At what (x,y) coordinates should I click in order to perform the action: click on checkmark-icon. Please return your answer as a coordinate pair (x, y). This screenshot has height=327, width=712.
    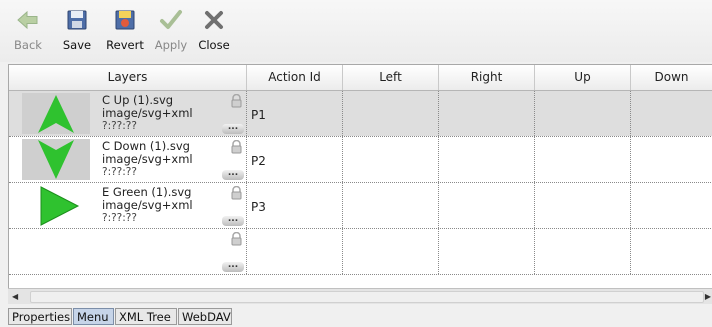
    Looking at the image, I should click on (171, 19).